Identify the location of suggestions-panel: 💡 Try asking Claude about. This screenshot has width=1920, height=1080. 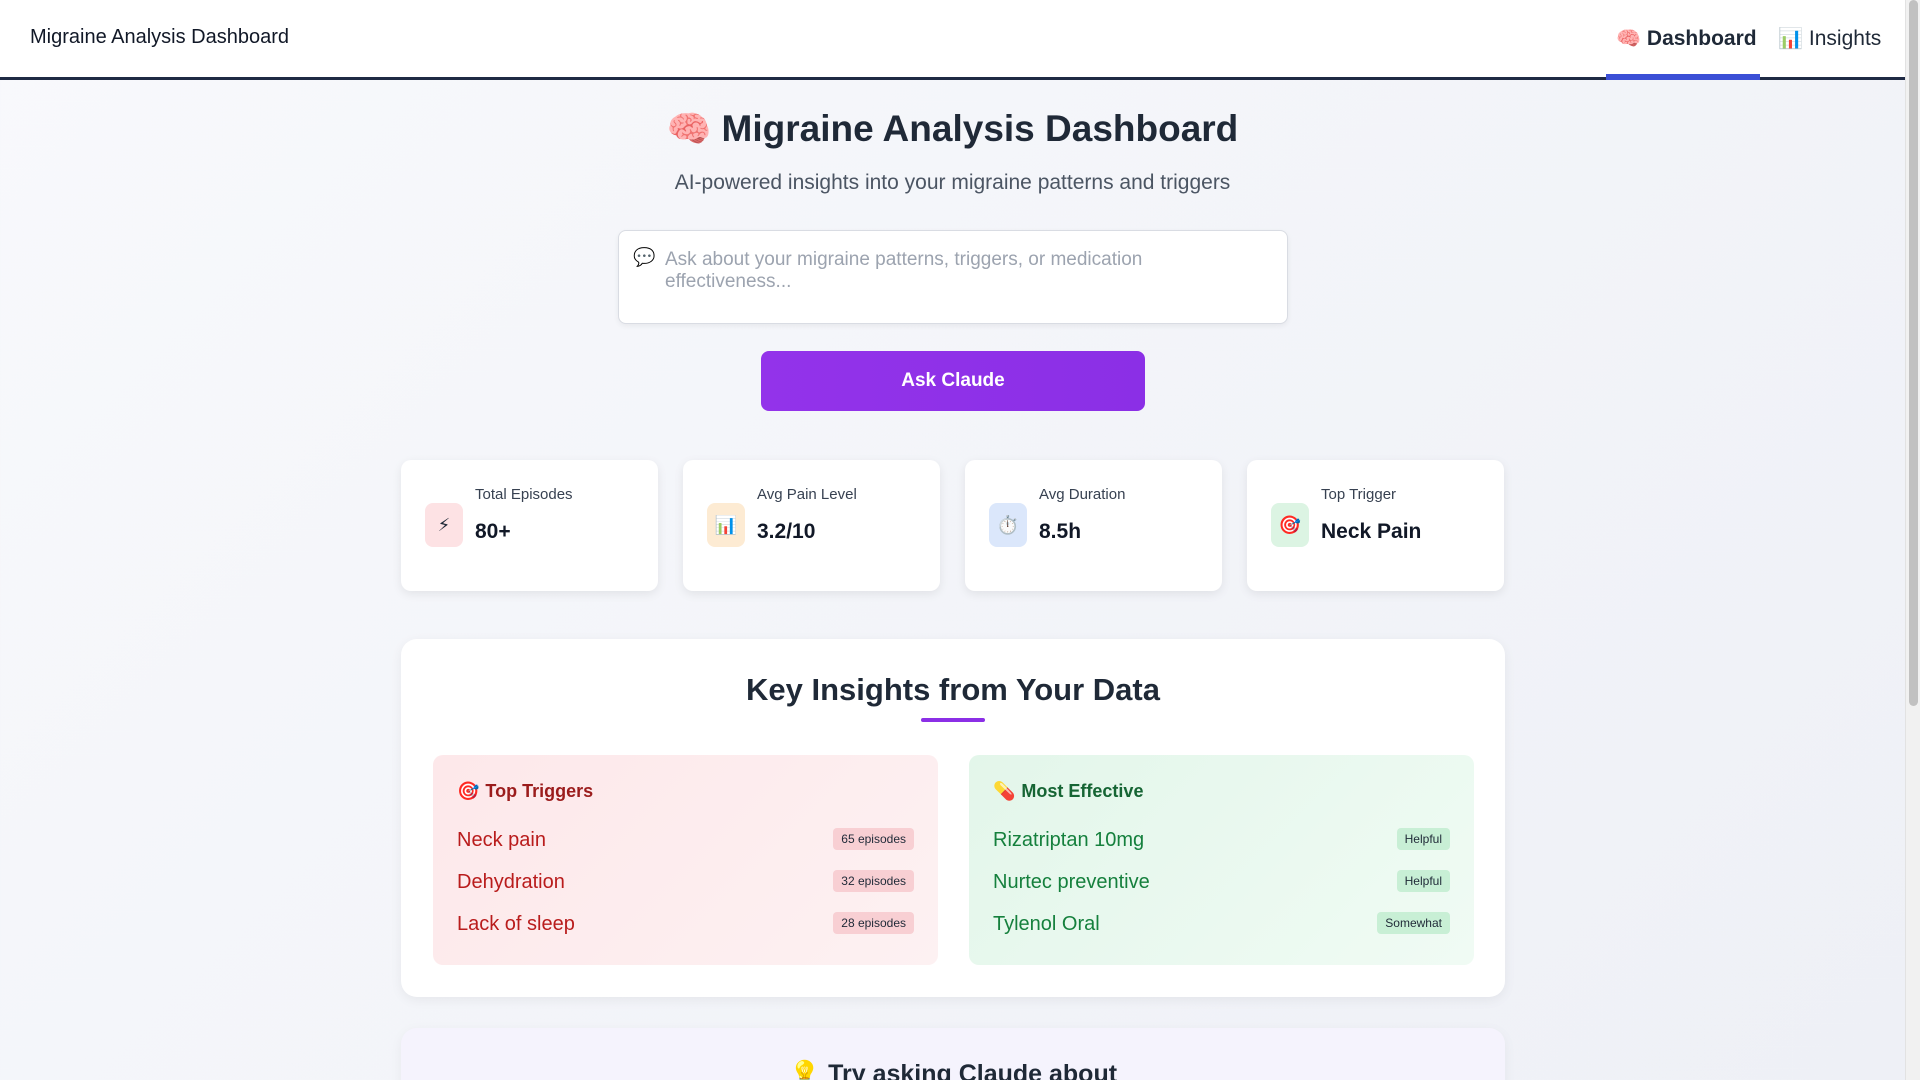
(953, 1054).